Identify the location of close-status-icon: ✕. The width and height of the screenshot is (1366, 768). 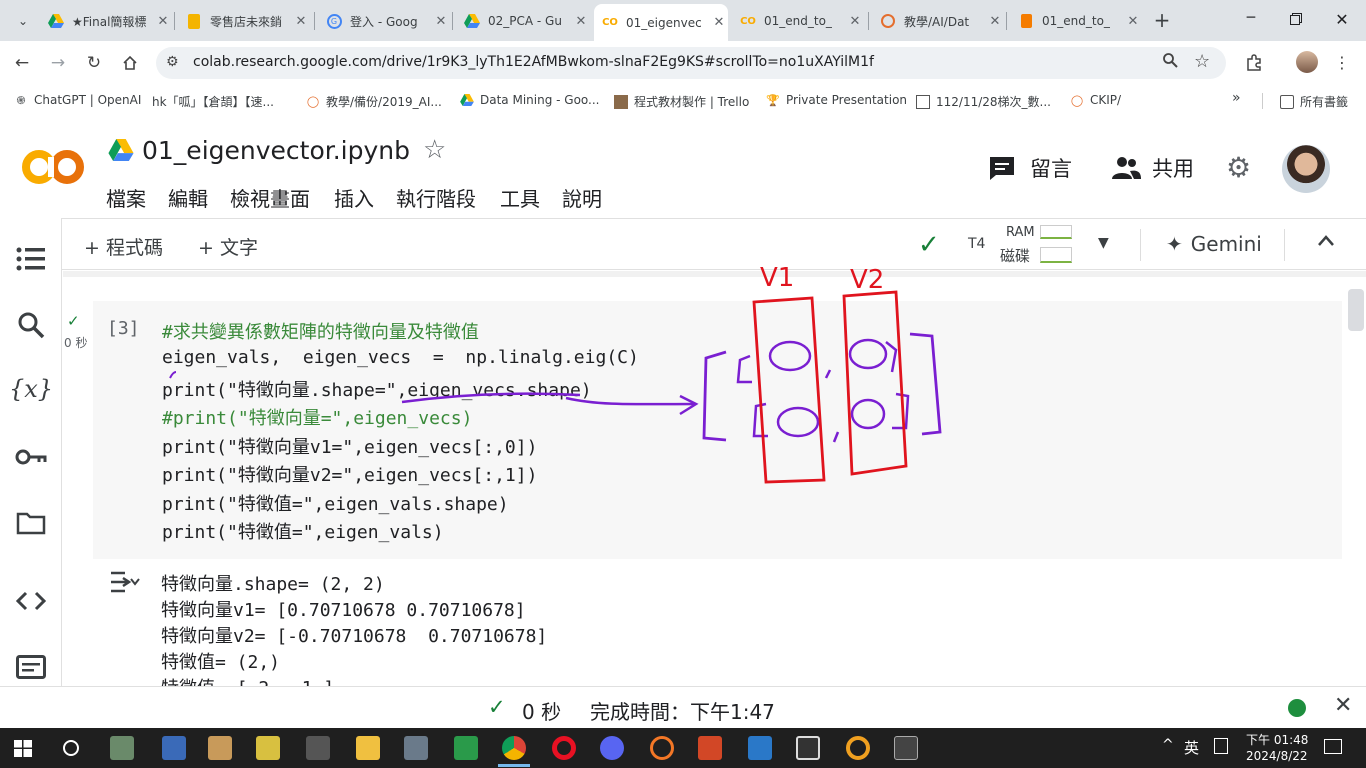
(1343, 705).